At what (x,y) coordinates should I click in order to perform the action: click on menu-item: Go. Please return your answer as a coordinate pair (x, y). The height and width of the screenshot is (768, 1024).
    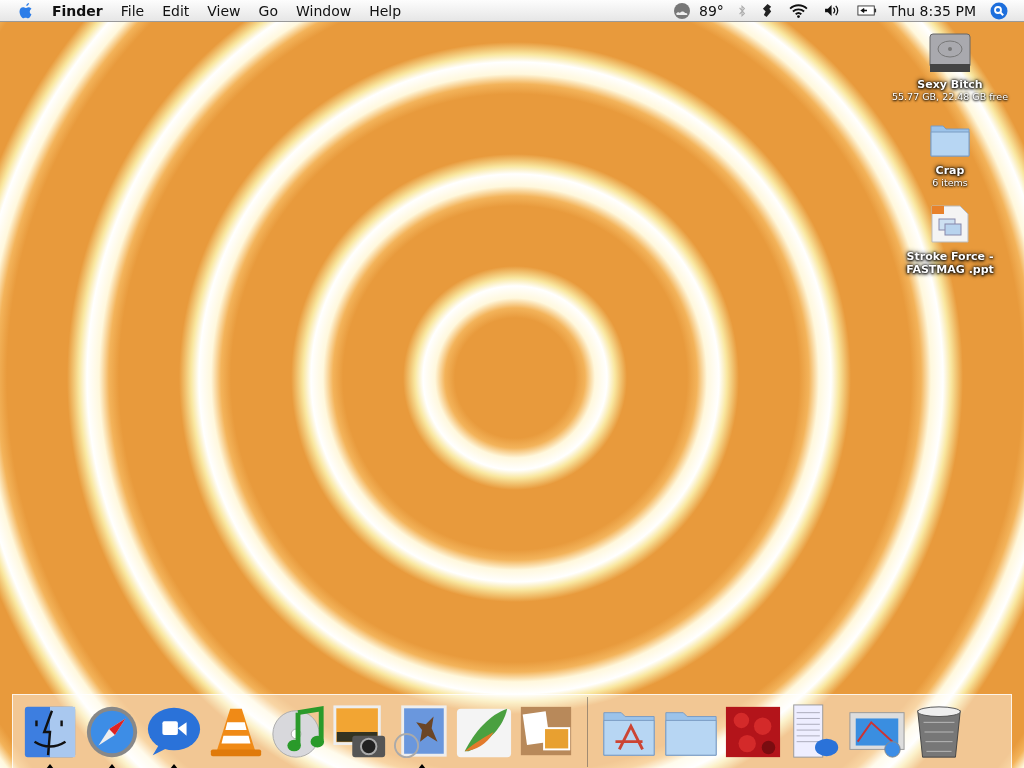
    Looking at the image, I should click on (268, 10).